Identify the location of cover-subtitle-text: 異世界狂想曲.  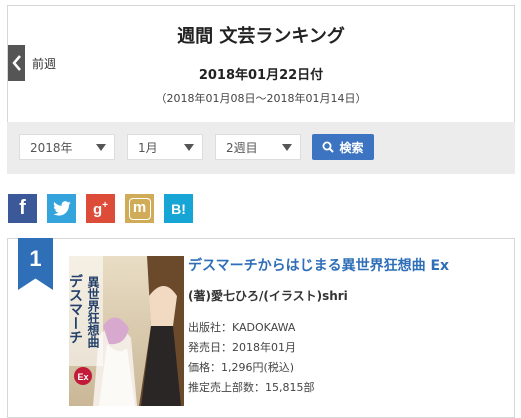
(93, 312).